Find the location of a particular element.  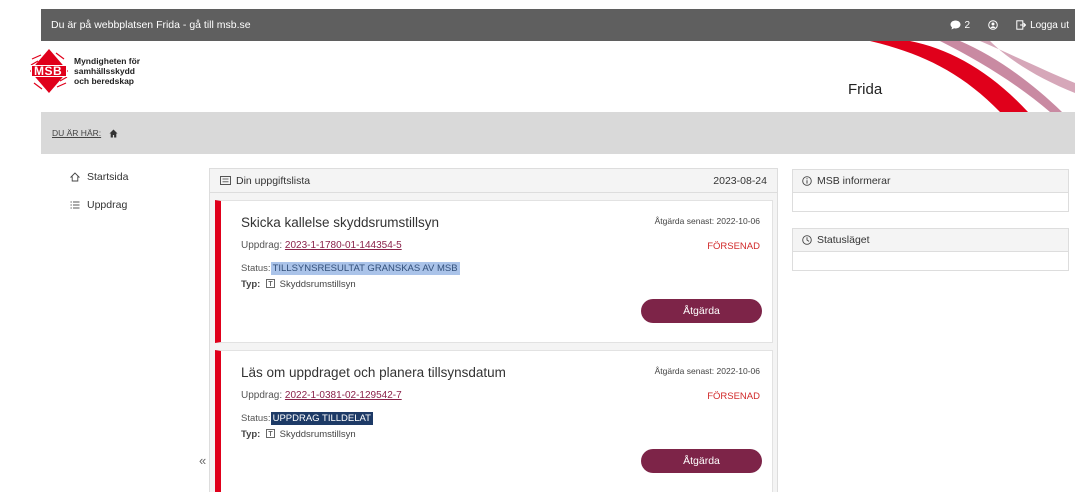

msb-info-header: MSB informerar is located at coordinates (930, 181).